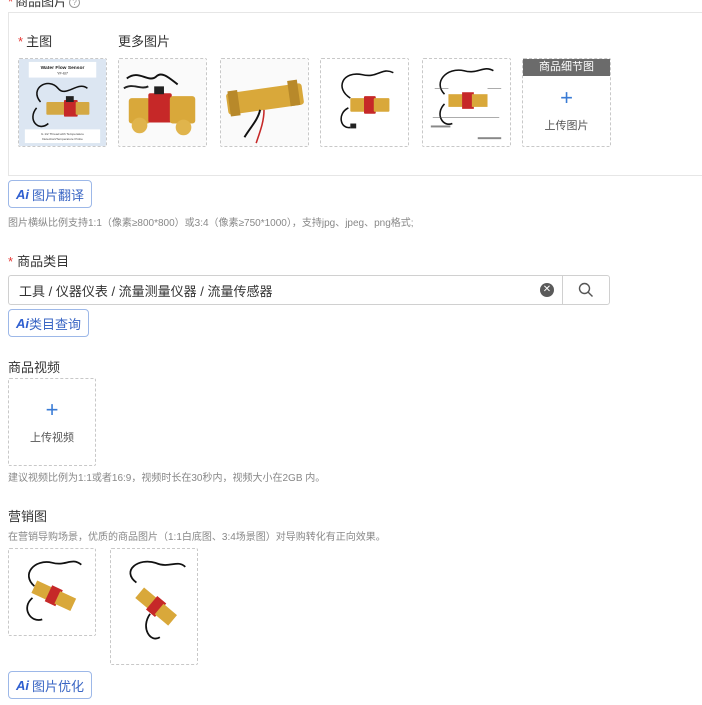 This screenshot has height=705, width=702. What do you see at coordinates (566, 67) in the screenshot?
I see `detail-image-header: 商品细节图` at bounding box center [566, 67].